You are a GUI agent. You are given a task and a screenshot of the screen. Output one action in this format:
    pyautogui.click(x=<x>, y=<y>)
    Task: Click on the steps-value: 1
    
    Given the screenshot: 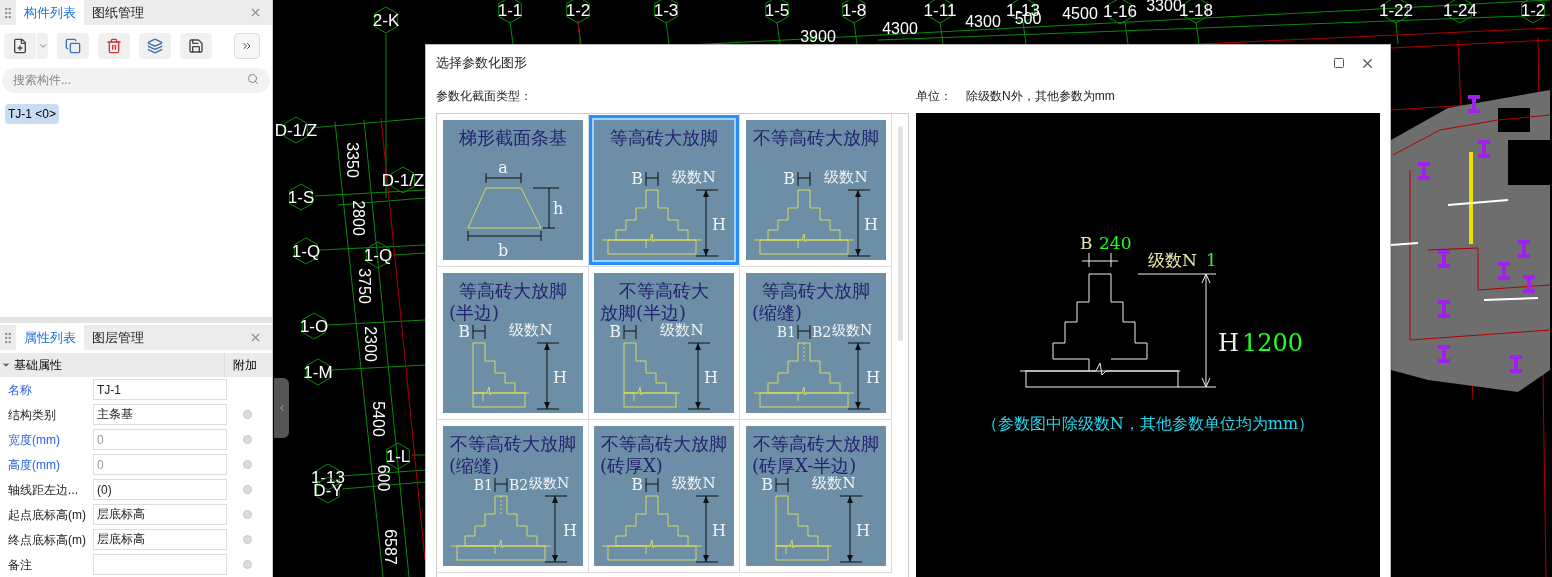 What is the action you would take?
    pyautogui.click(x=1211, y=260)
    